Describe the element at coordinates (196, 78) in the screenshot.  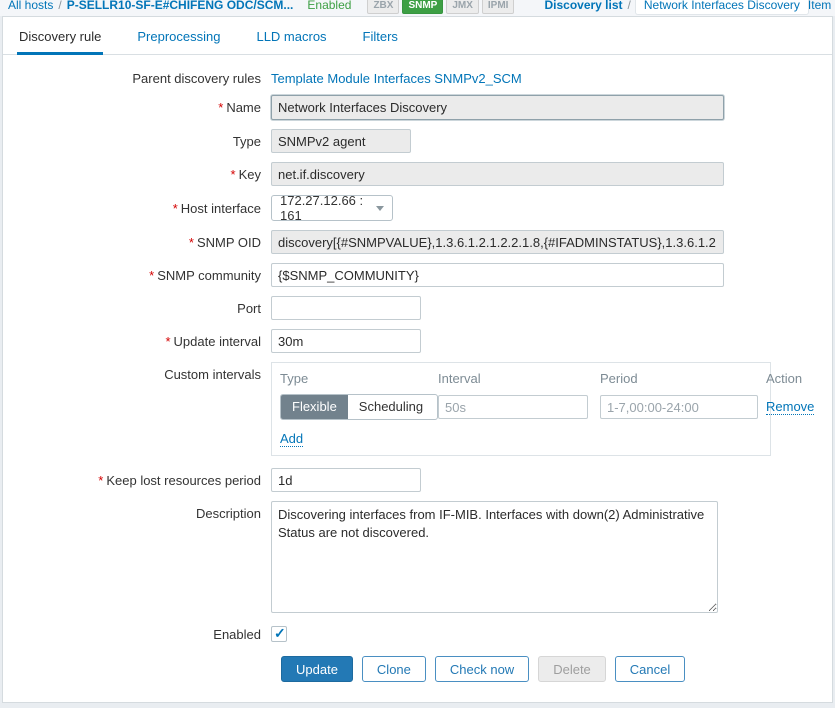
I see `parent-rules-label: Parent discovery rules` at that location.